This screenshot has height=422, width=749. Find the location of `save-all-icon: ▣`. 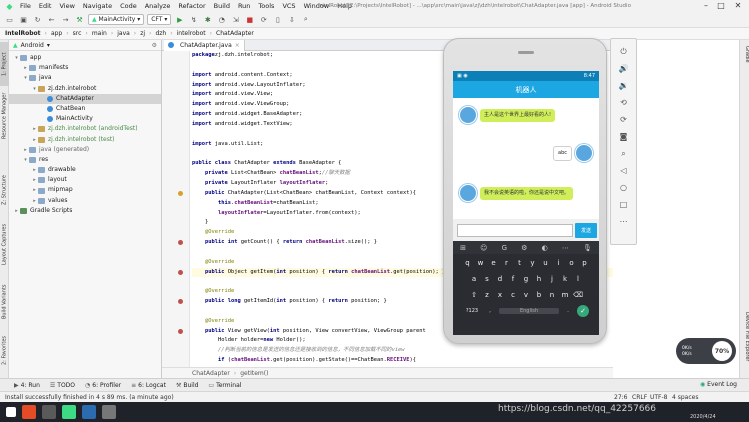

save-all-icon: ▣ is located at coordinates (23, 19).